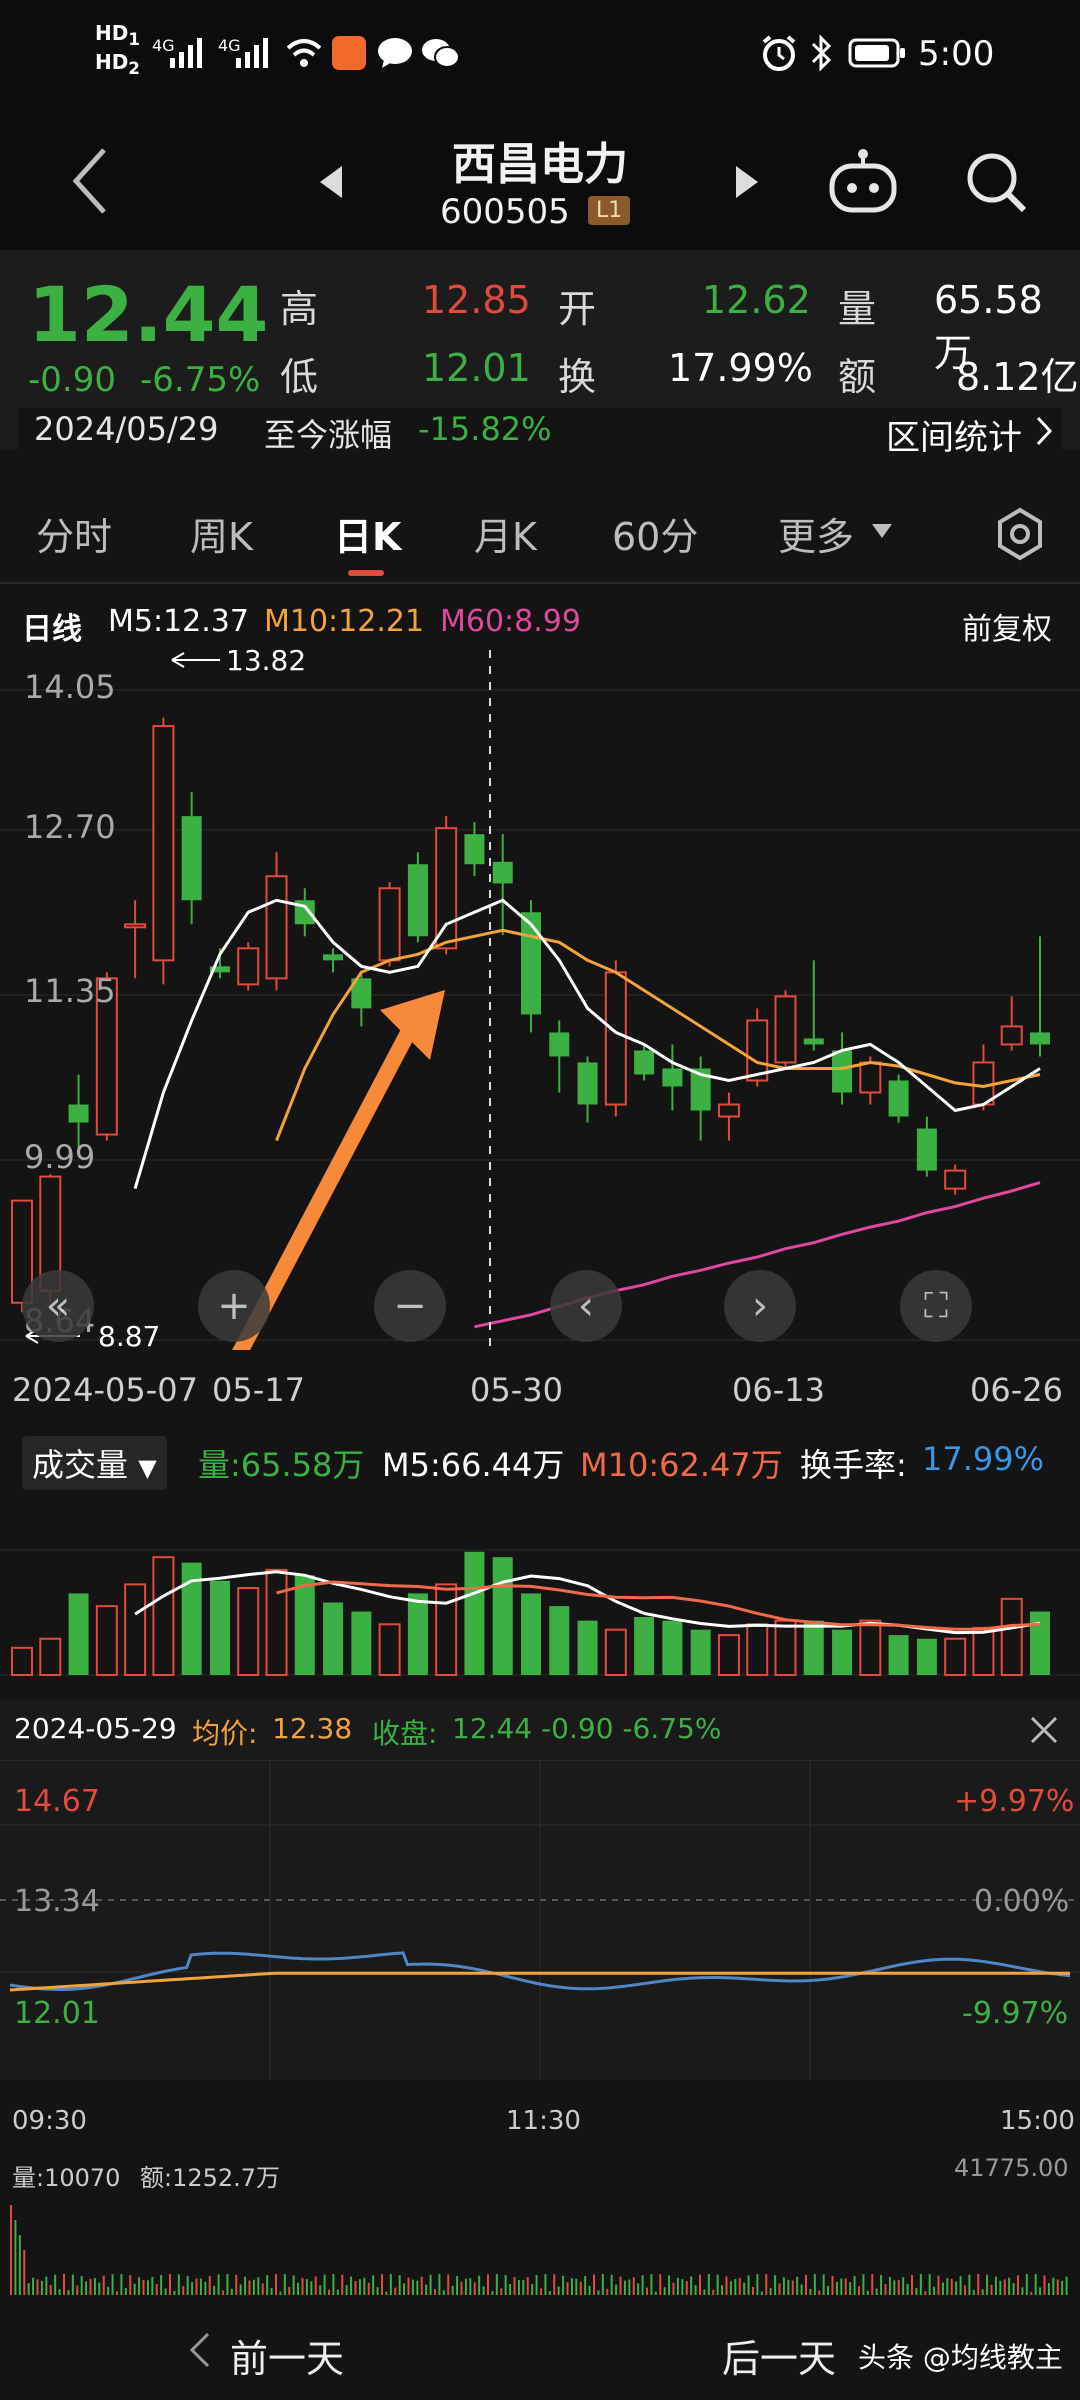  I want to click on range-stats-link: 区间统计, so click(954, 434).